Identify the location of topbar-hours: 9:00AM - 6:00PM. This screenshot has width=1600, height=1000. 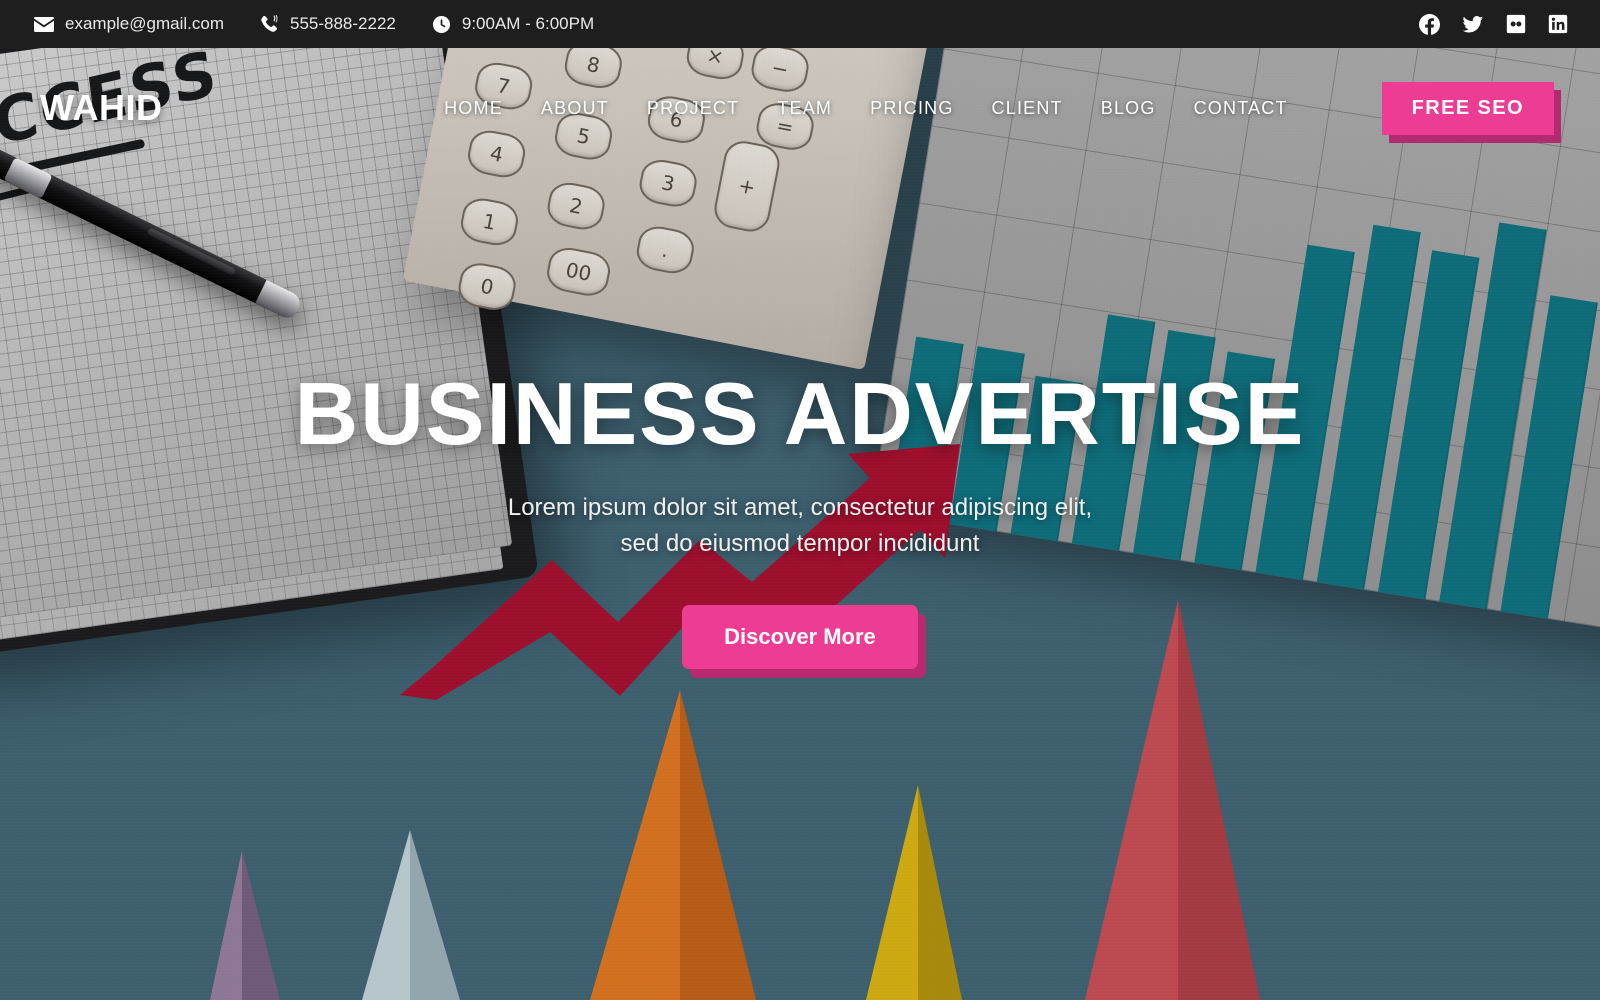
(513, 24).